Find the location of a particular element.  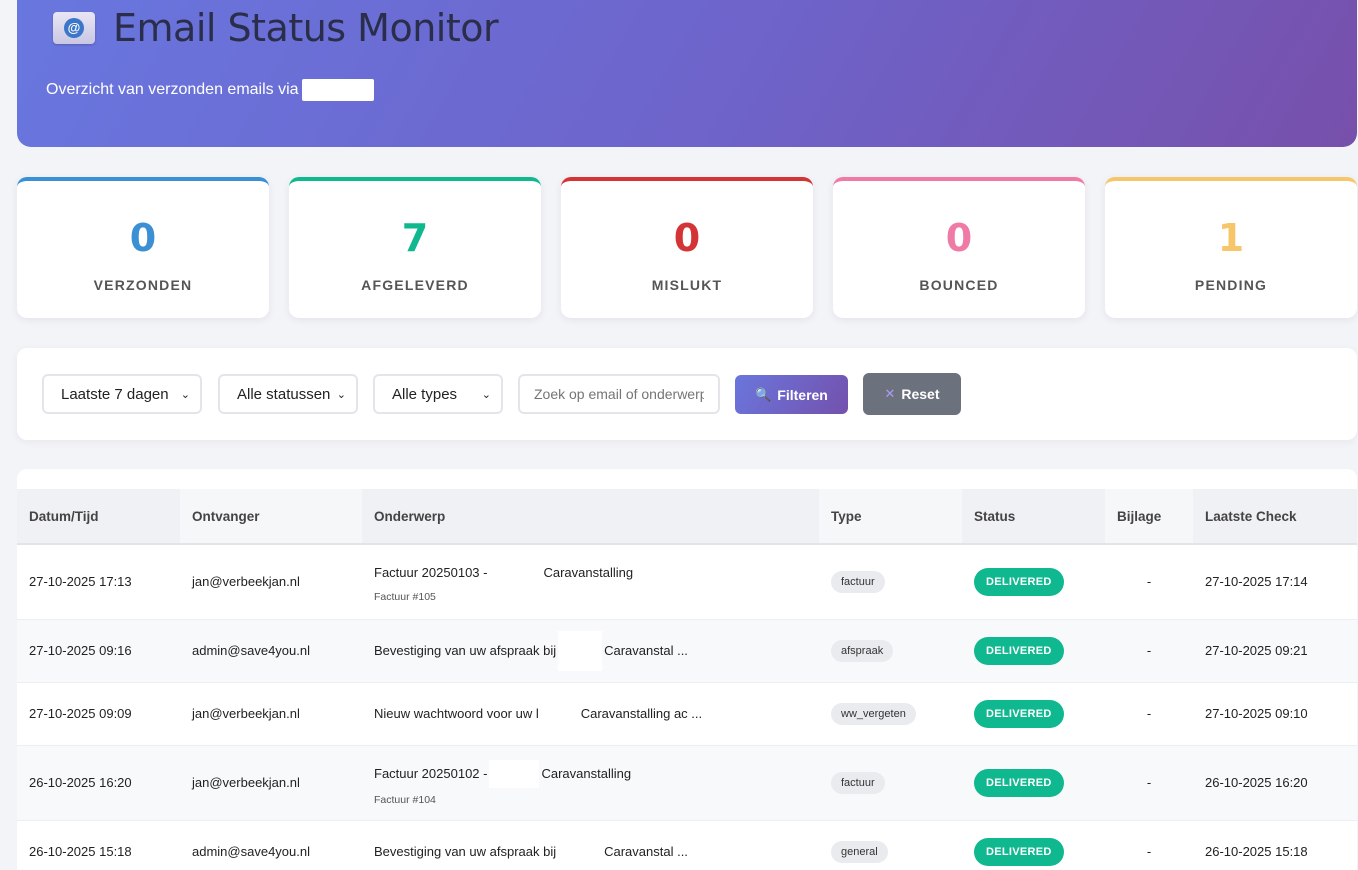

period-select: Laatste 7 dagen ⌄ is located at coordinates (122, 394).